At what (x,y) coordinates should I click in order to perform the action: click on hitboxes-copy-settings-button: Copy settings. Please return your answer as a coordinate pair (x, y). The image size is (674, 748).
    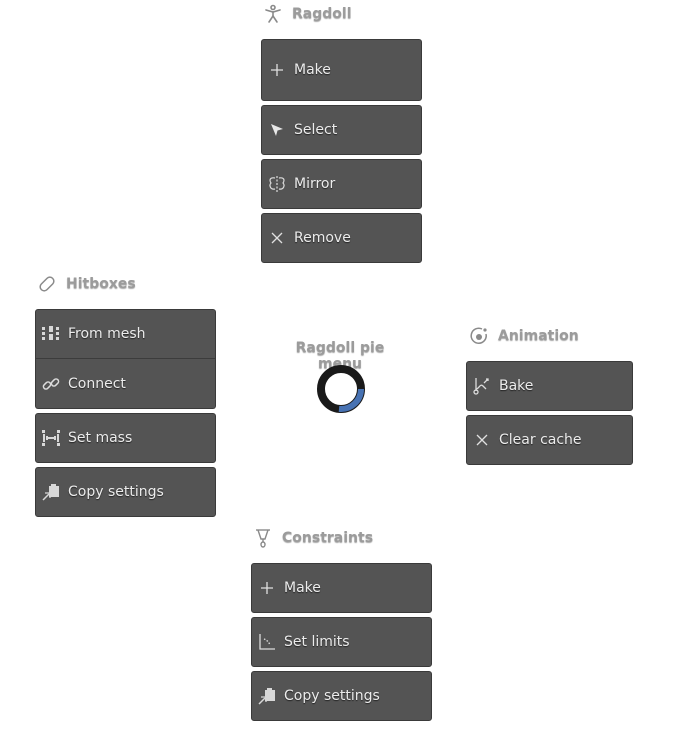
    Looking at the image, I should click on (125, 492).